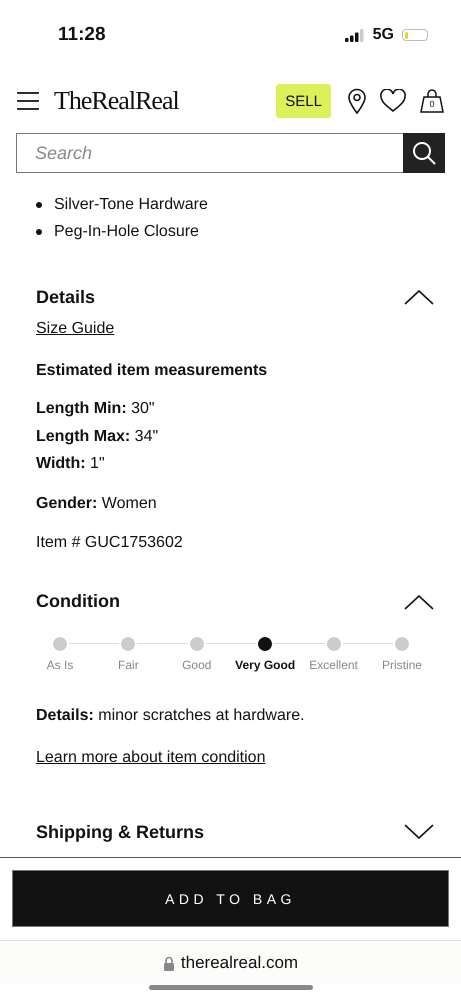 This screenshot has width=461, height=1000. What do you see at coordinates (71, 464) in the screenshot?
I see `measurement-text: Width: 1"` at bounding box center [71, 464].